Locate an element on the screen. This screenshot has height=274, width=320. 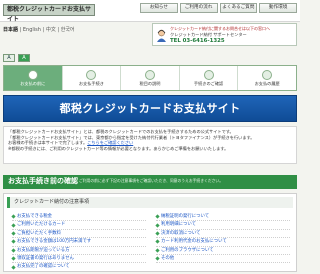
list-item: お支払できる税金 is located at coordinates (78, 217).